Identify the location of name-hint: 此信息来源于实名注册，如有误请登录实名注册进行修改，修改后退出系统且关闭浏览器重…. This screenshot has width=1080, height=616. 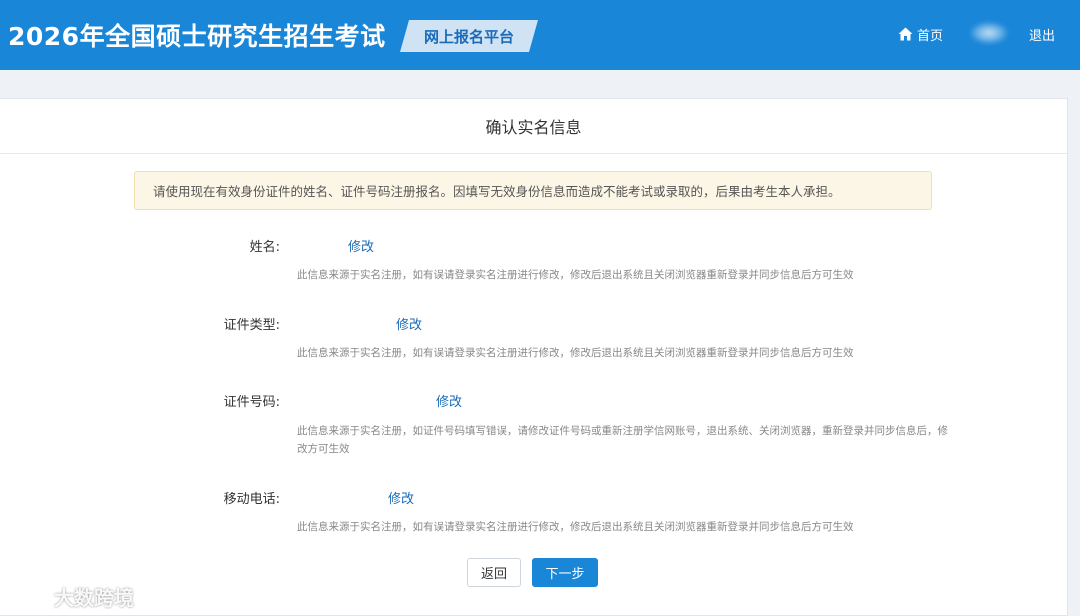
(575, 275).